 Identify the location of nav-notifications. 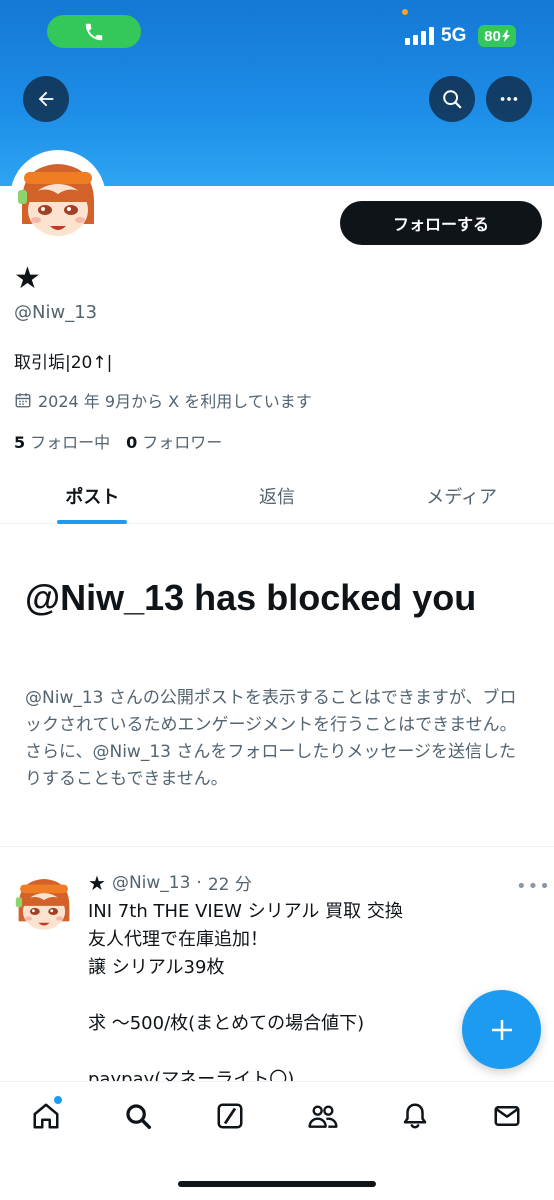
(415, 1116).